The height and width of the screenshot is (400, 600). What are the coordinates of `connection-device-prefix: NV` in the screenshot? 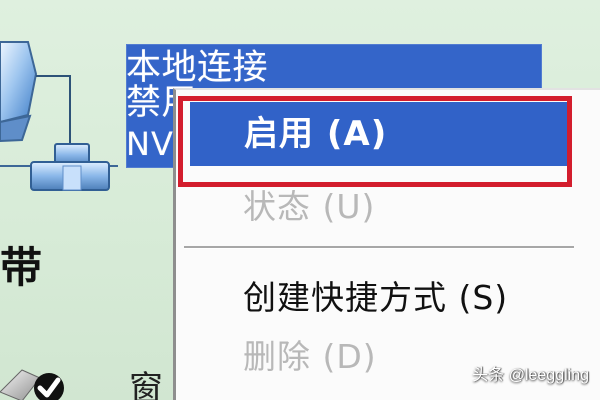 It's located at (150, 144).